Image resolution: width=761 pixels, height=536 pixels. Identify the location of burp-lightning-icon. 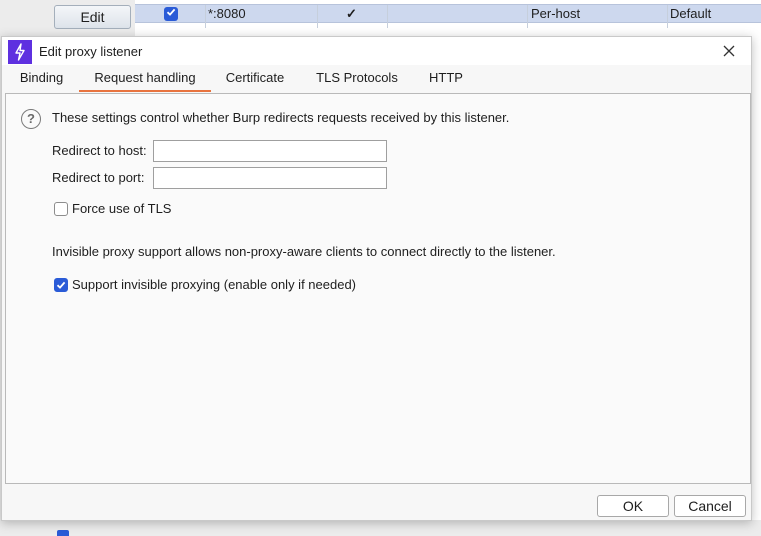
(20, 52).